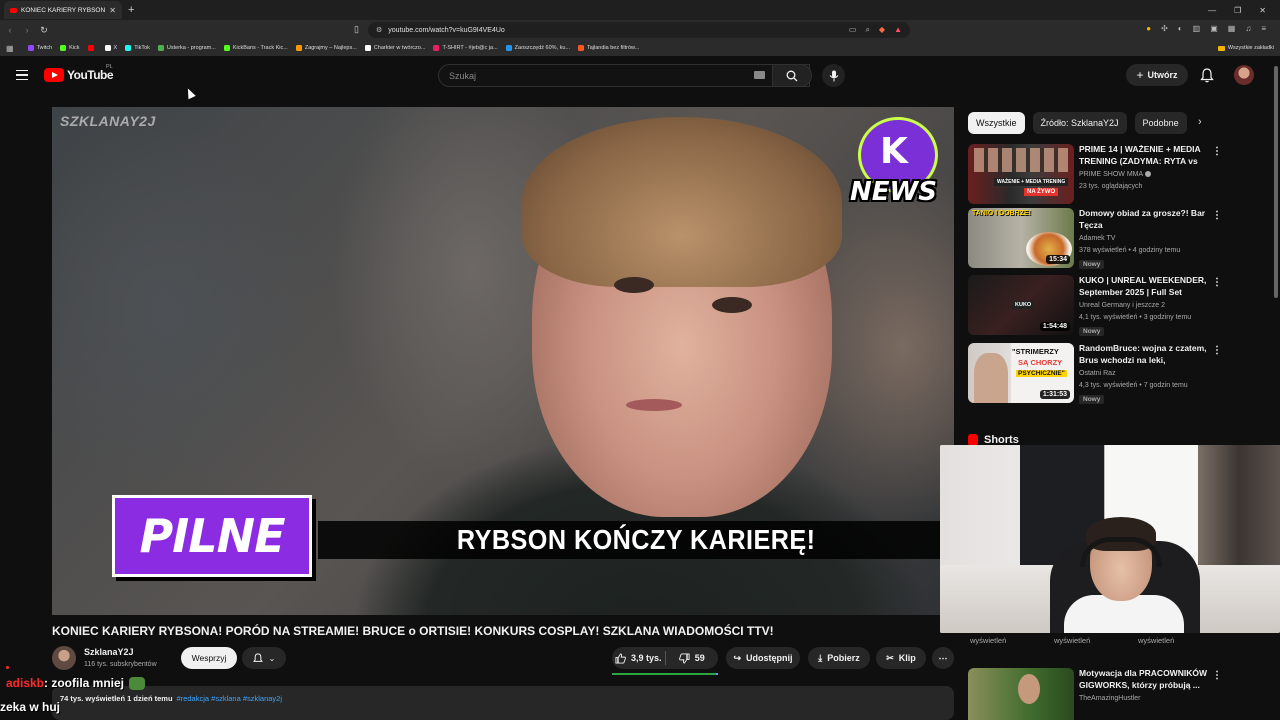 The width and height of the screenshot is (1280, 720). I want to click on like-button: 3,9 tys., so click(638, 658).